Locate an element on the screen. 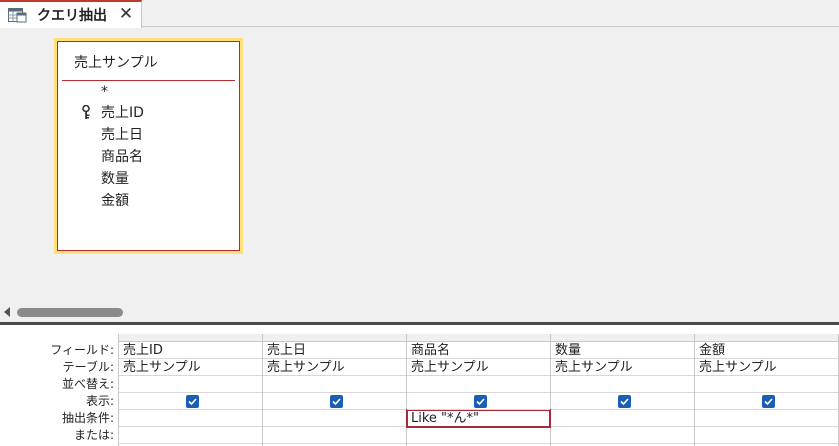 This screenshot has width=839, height=446. row-label-criteria: 抽出条件: is located at coordinates (87, 418).